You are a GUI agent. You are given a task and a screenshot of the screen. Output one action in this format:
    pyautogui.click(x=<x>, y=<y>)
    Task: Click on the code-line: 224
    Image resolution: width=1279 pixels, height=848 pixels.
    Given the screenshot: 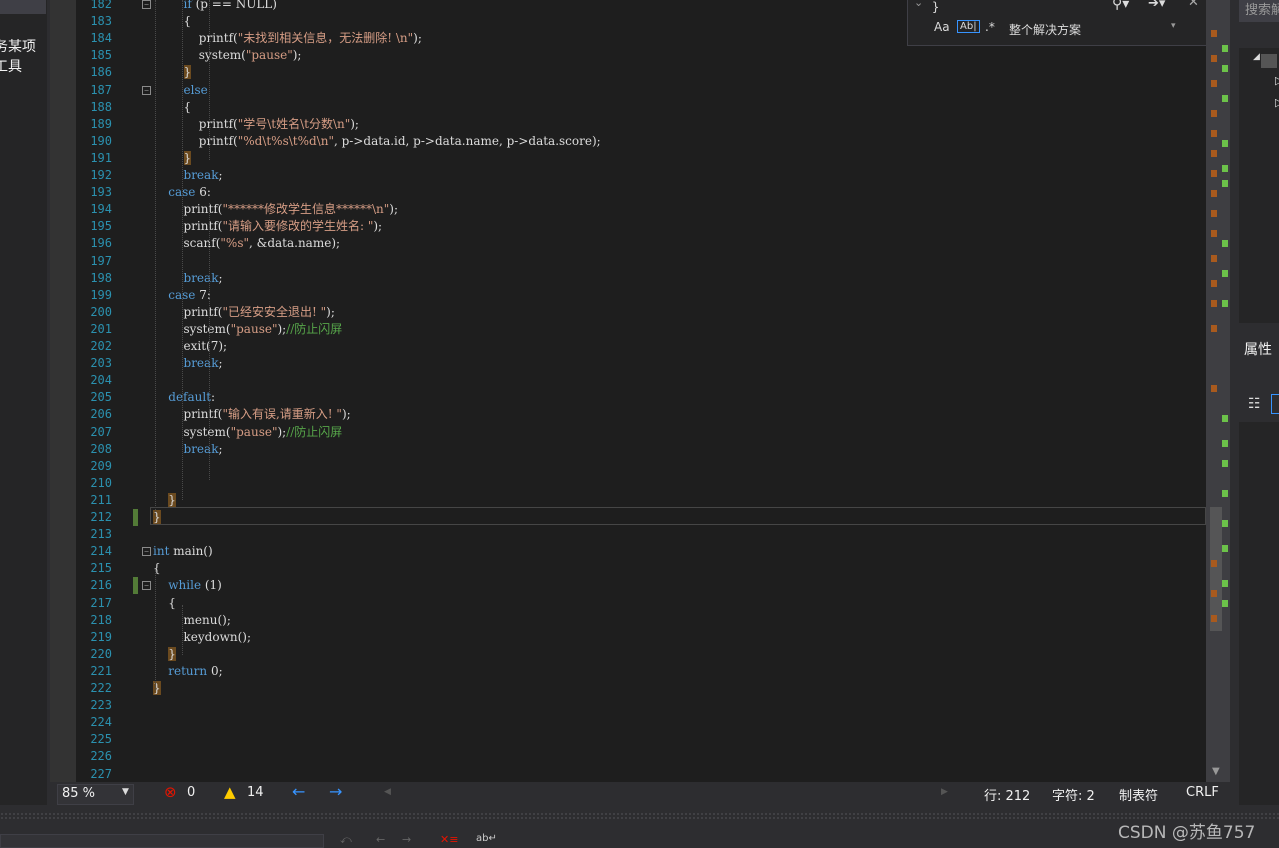 What is the action you would take?
    pyautogui.click(x=628, y=722)
    